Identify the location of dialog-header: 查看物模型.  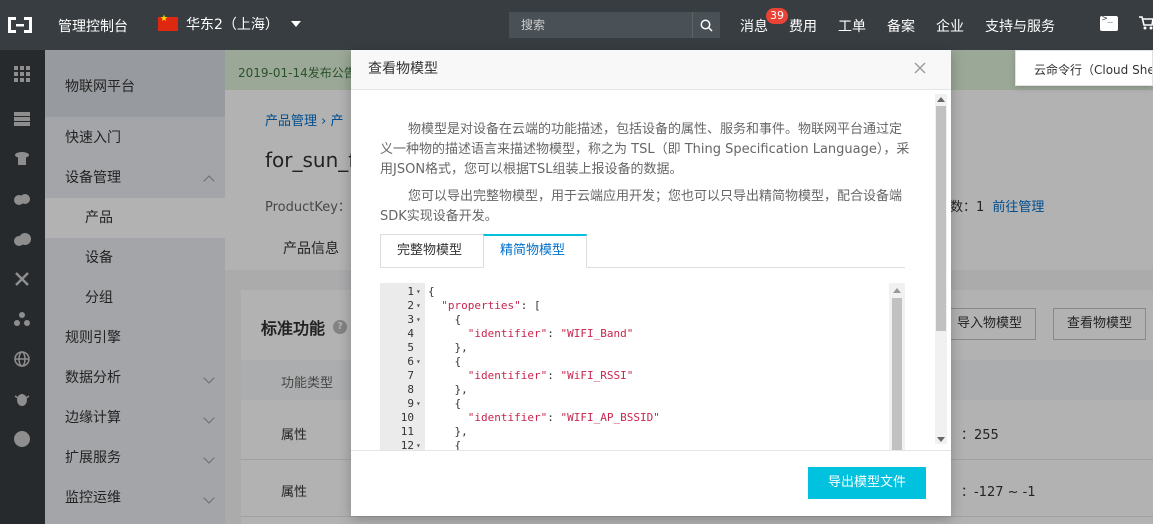
(651, 70).